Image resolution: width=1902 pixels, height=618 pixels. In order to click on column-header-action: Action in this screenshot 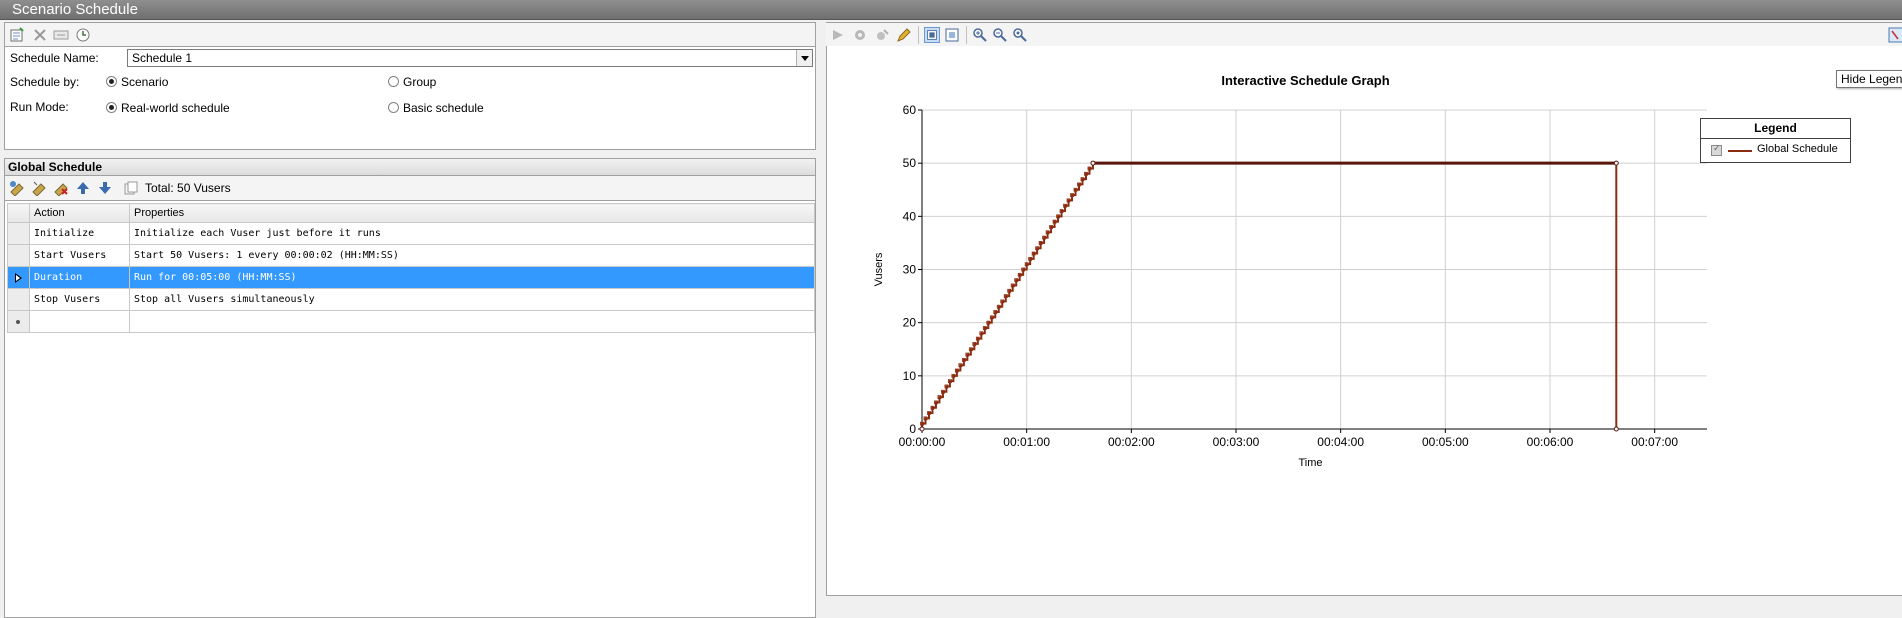, I will do `click(79, 213)`.